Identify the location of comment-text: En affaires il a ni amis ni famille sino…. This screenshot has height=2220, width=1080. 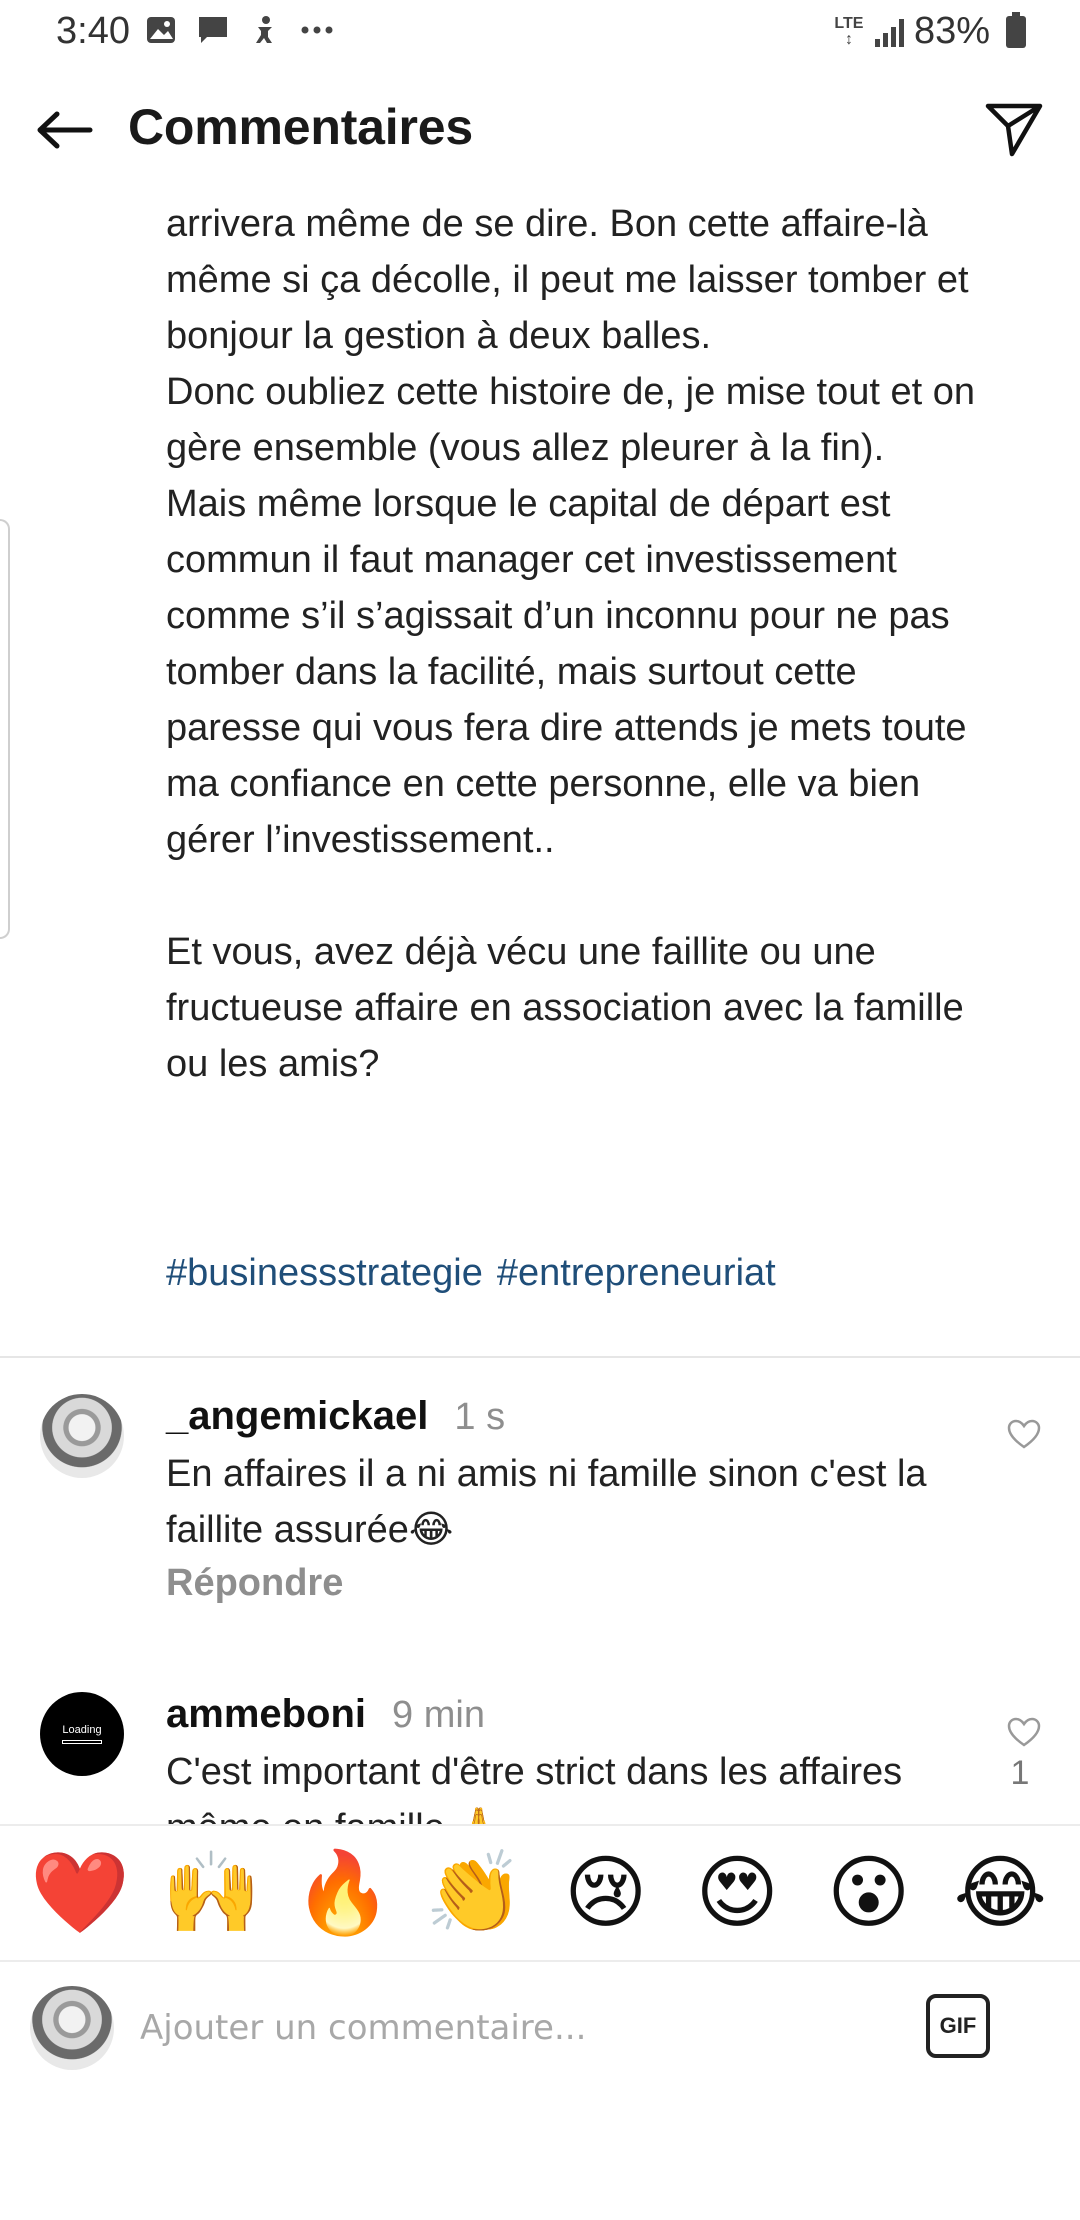
(546, 1502).